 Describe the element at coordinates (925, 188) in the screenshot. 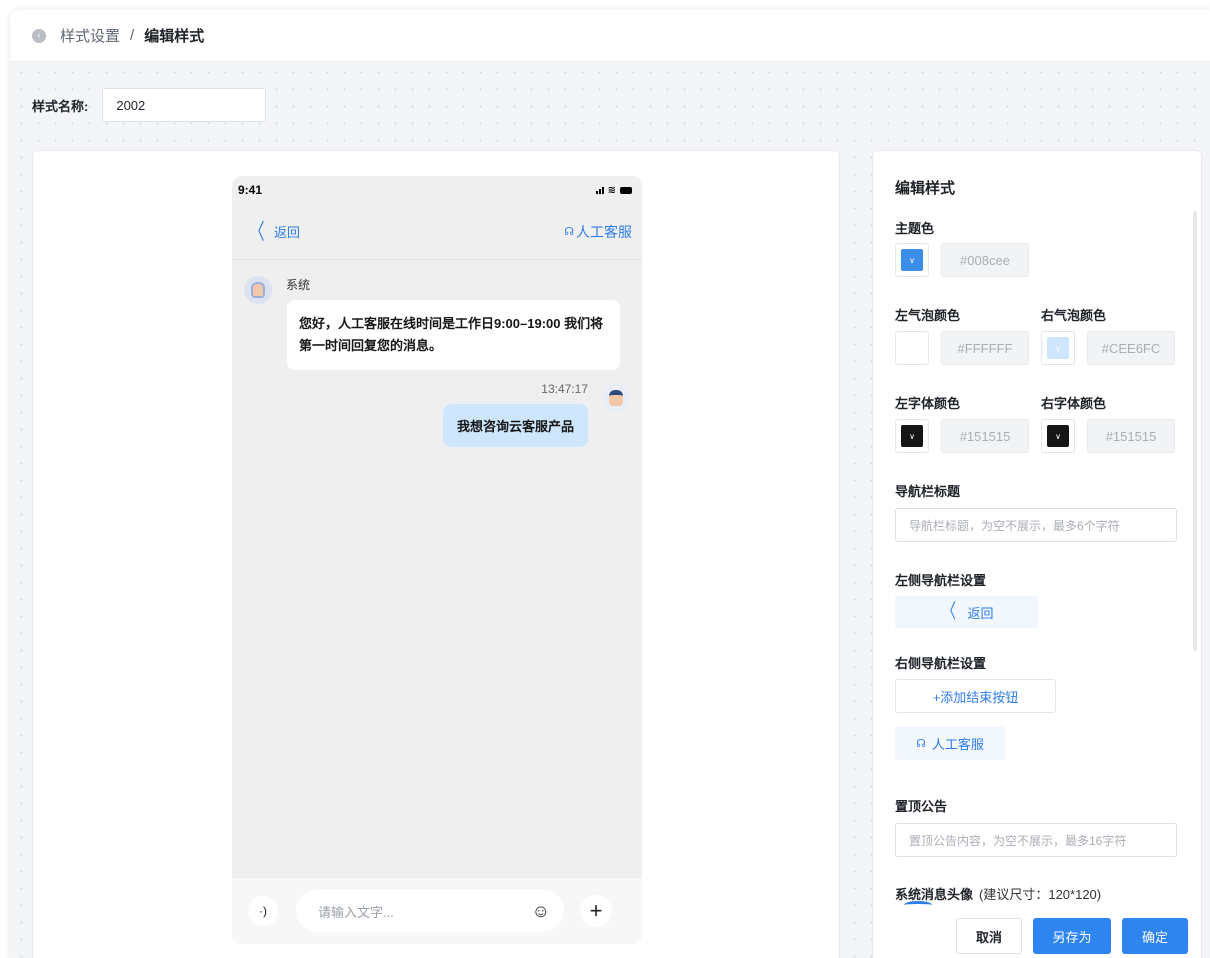

I see `panel-title: 编辑样式` at that location.